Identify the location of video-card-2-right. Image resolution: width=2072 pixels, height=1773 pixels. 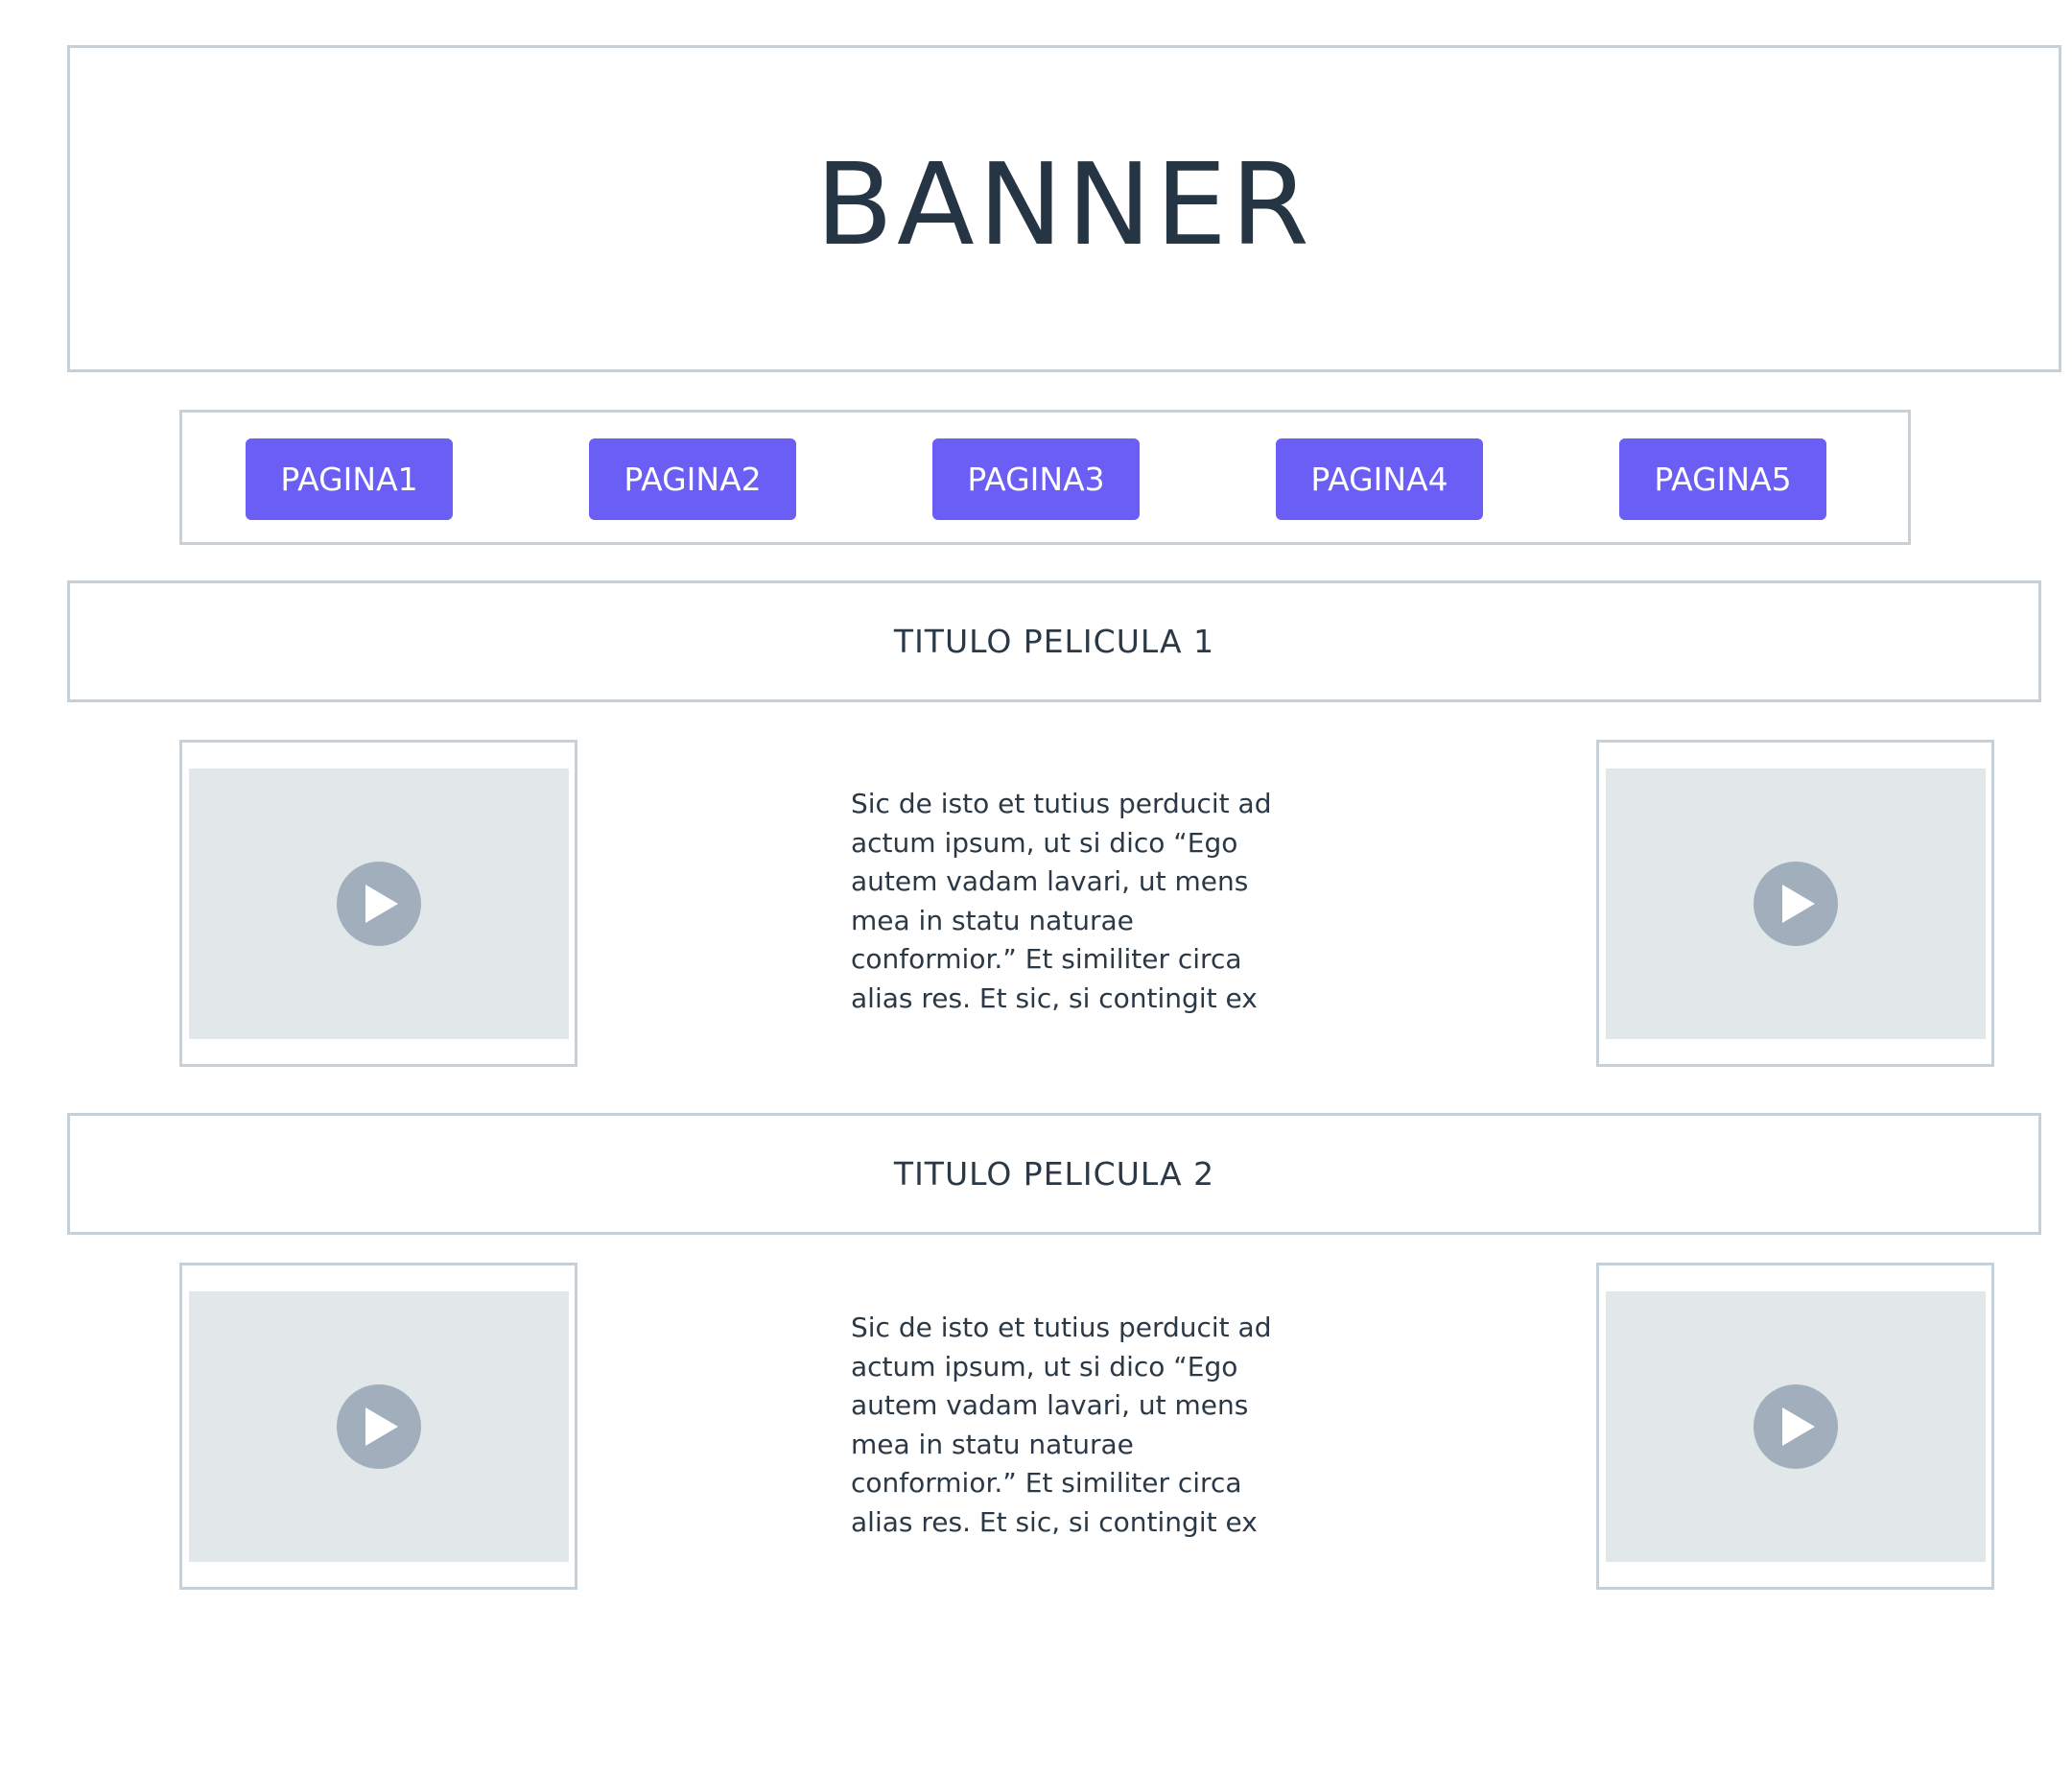
(1795, 1427).